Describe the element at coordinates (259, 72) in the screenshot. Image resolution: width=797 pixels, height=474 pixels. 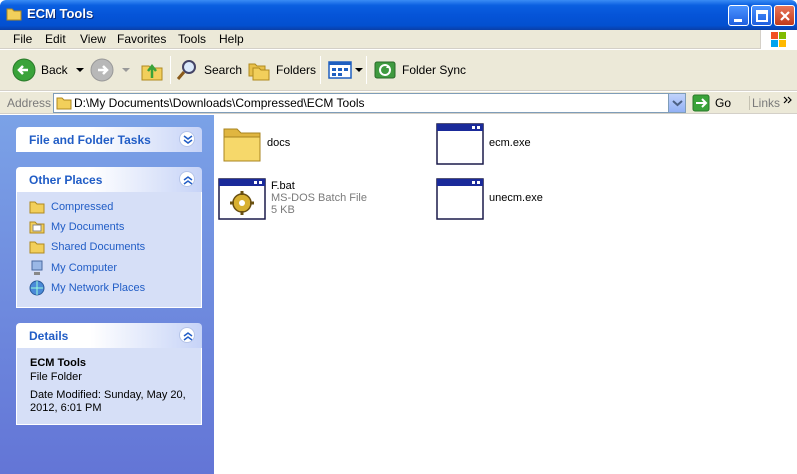
I see `folders-icon` at that location.